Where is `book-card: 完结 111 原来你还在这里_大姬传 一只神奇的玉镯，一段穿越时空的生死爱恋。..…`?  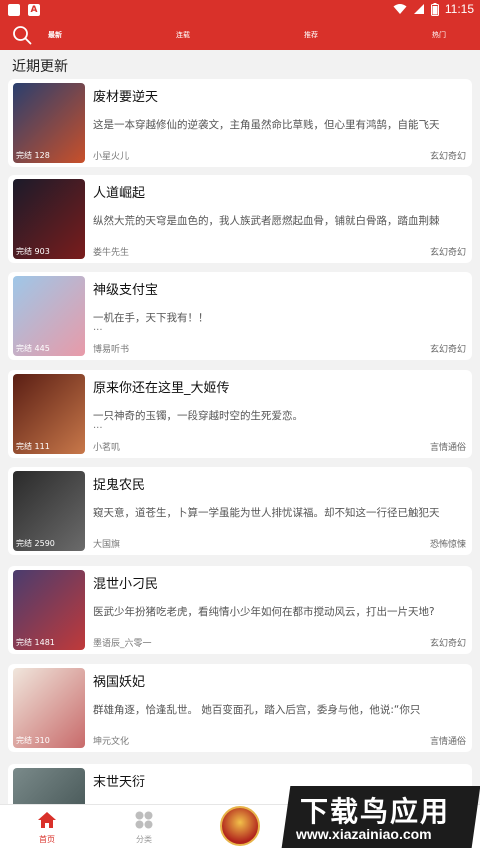 book-card: 完结 111 原来你还在这里_大姬传 一只神奇的玉镯，一段穿越时空的生死爱恋。..… is located at coordinates (240, 414).